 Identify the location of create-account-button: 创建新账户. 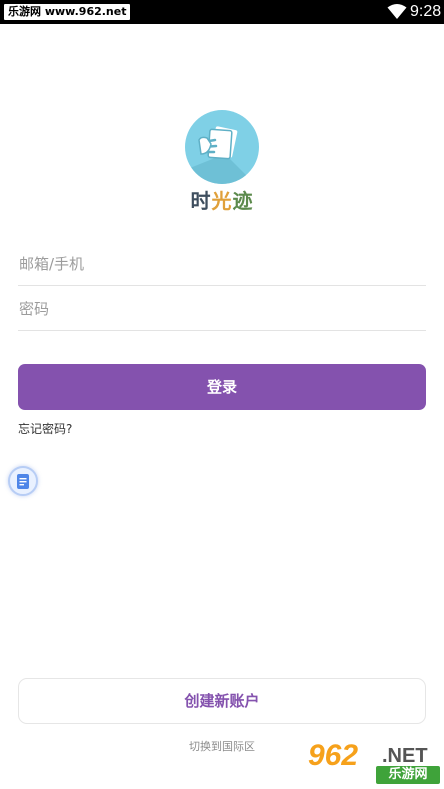
(222, 701).